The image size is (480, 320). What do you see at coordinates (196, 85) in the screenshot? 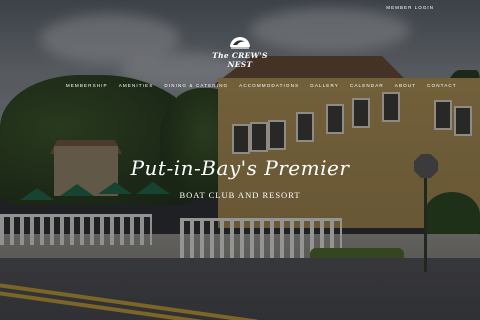
I see `nav-item-dining-catering: DINING & CATERING` at bounding box center [196, 85].